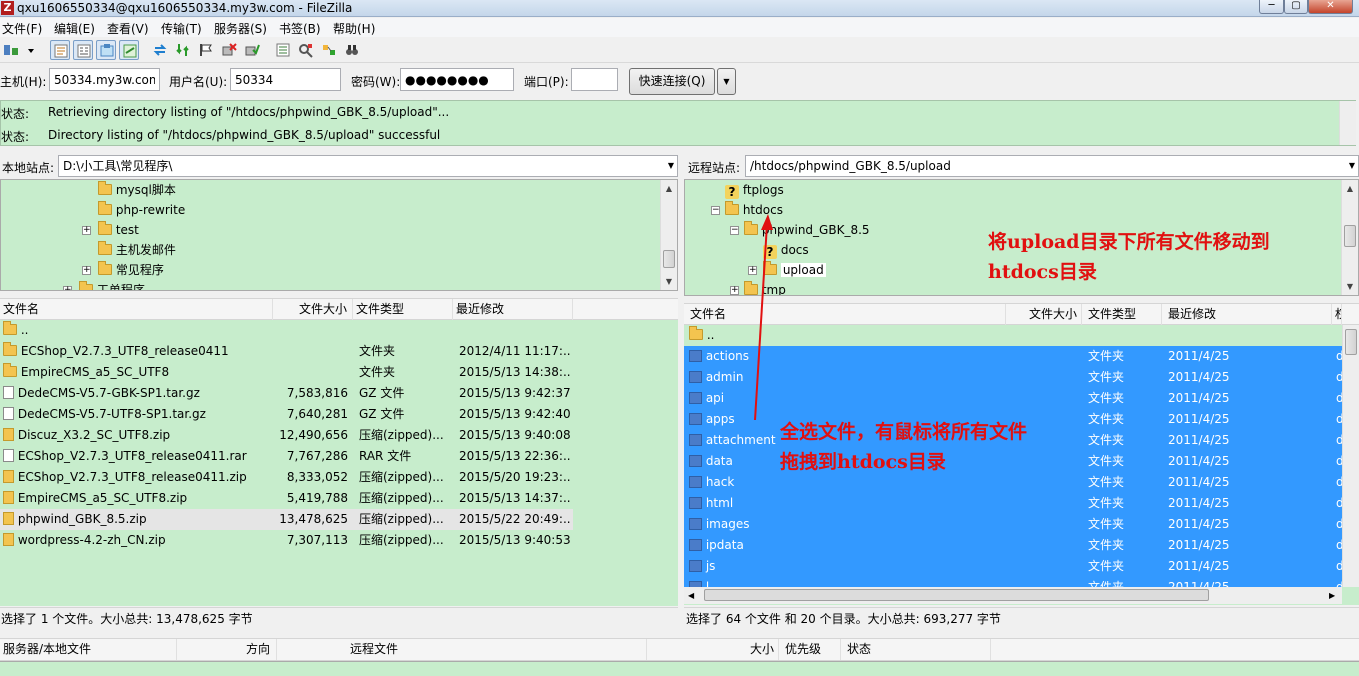 The image size is (1359, 676). I want to click on annotation-top: 将upload目录下所有文件移动到 htdocs目录, so click(1129, 257).